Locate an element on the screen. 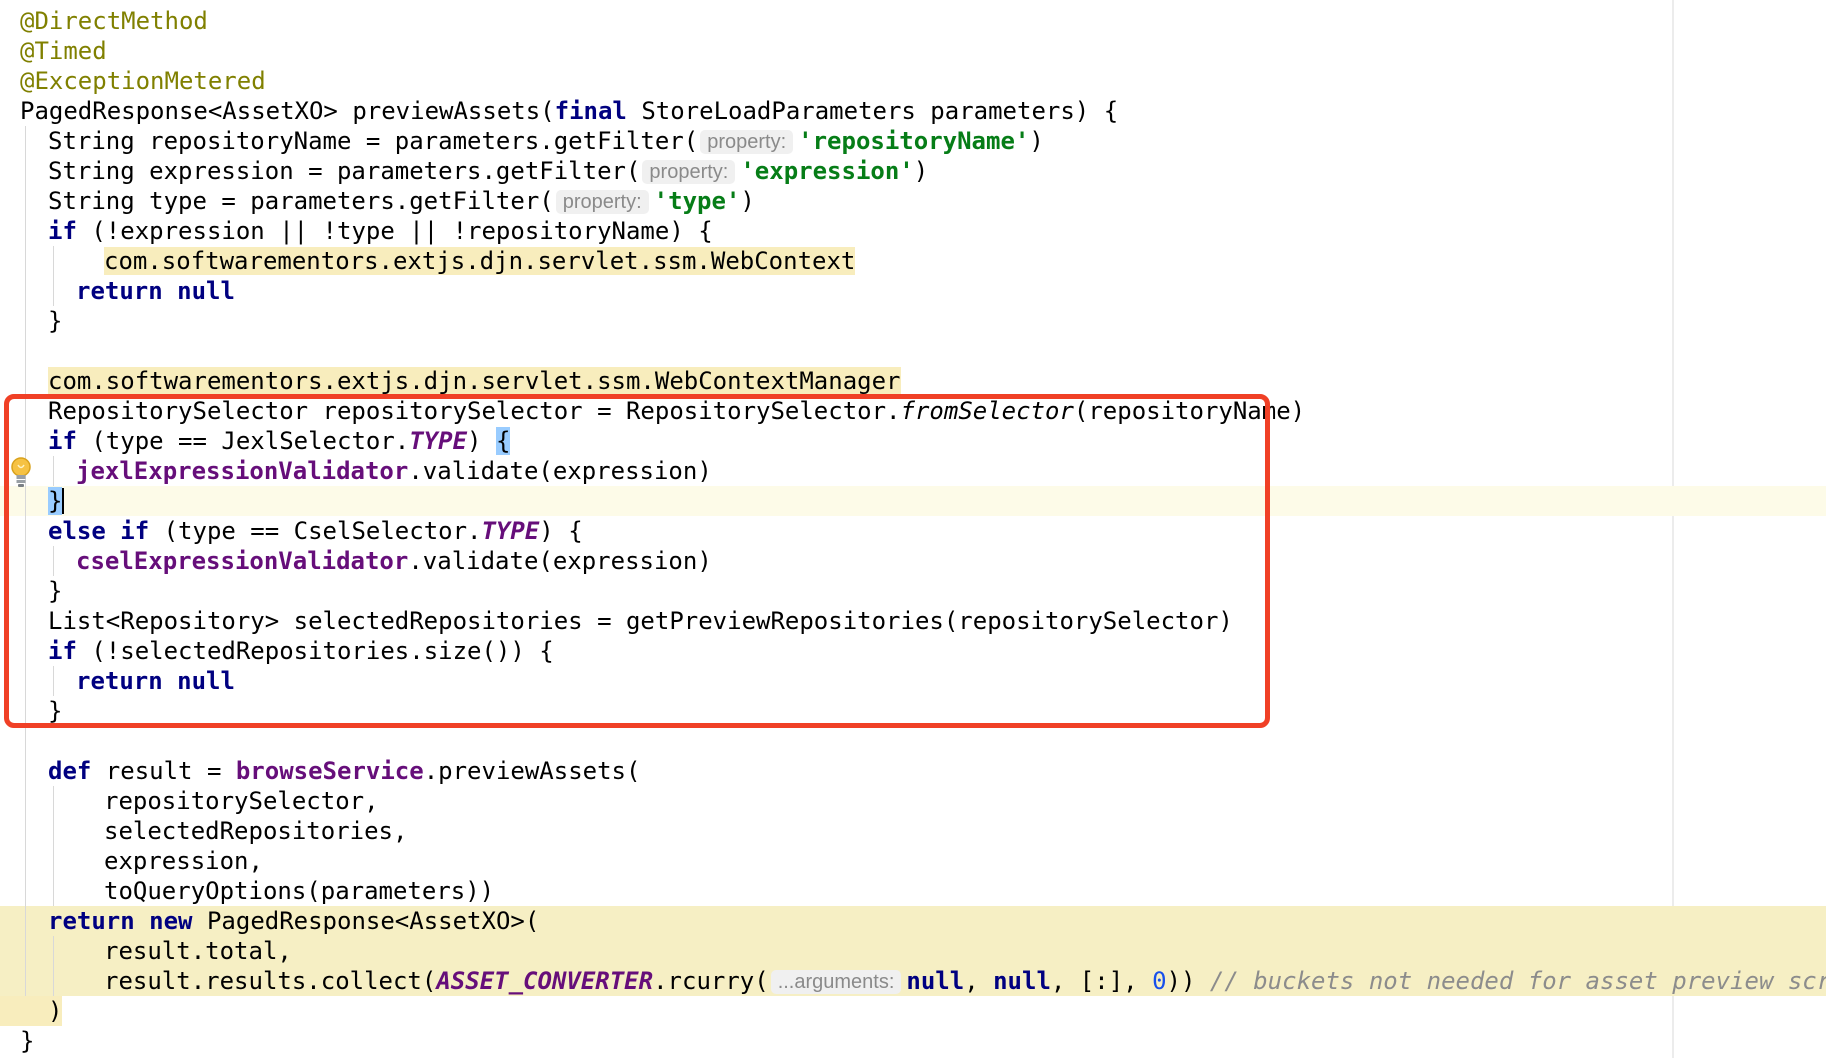  code-line-2: @Timed is located at coordinates (913, 51).